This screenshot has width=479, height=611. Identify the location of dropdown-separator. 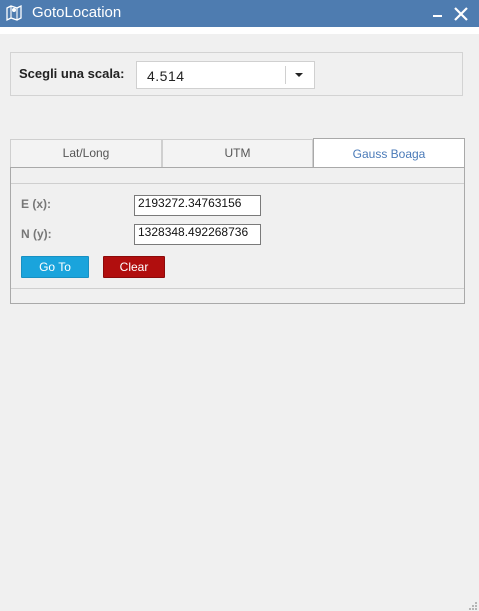
(285, 75).